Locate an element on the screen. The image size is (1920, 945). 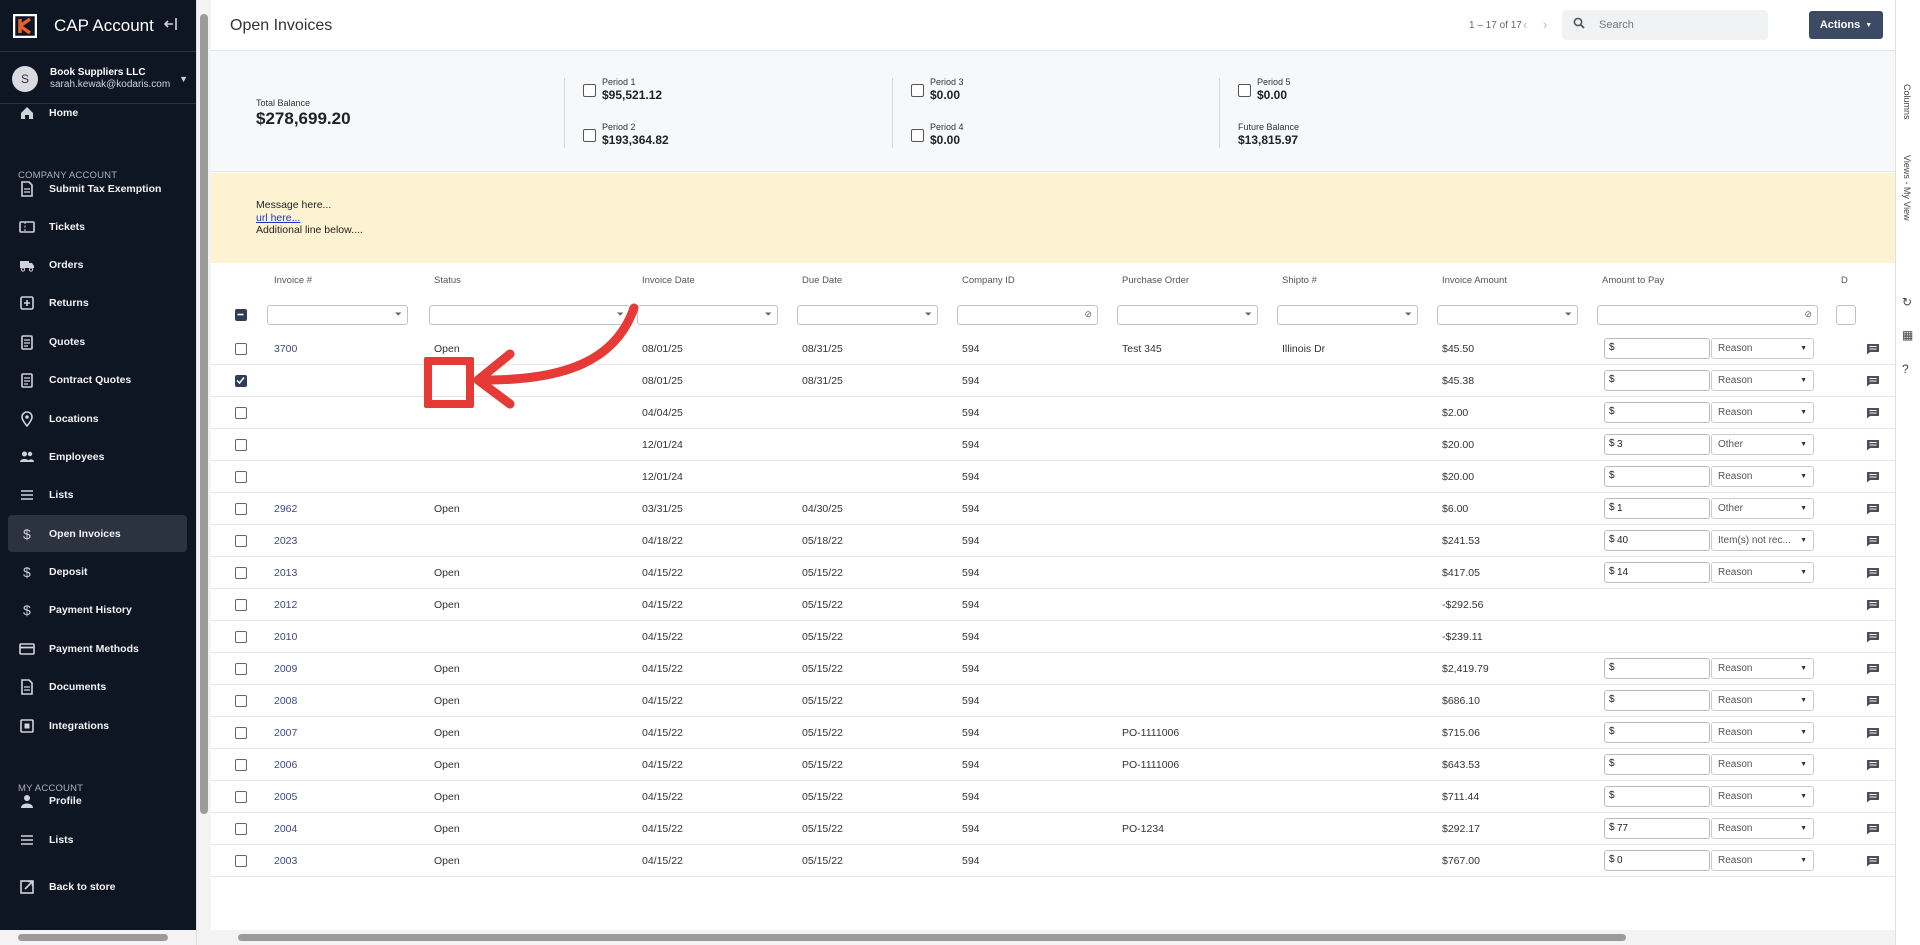
cell-invoice: 2012 is located at coordinates (285, 605).